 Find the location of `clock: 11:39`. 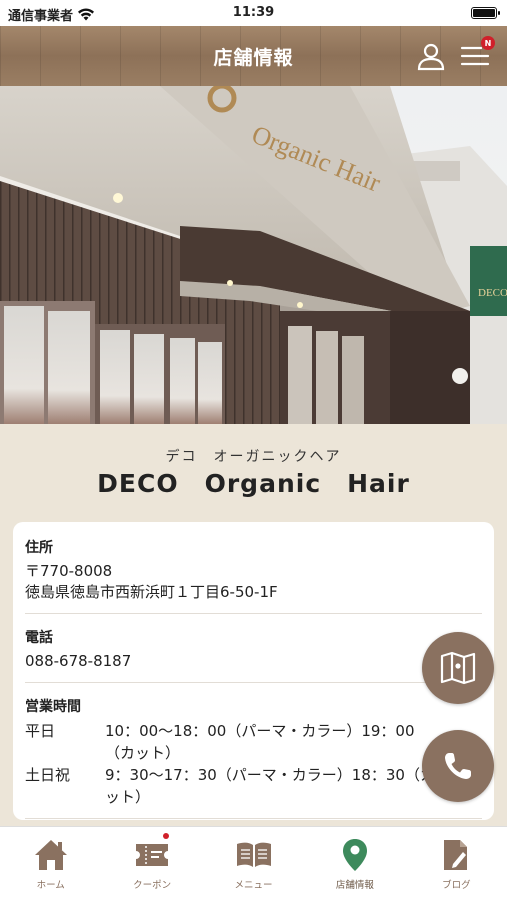

clock: 11:39 is located at coordinates (253, 12).